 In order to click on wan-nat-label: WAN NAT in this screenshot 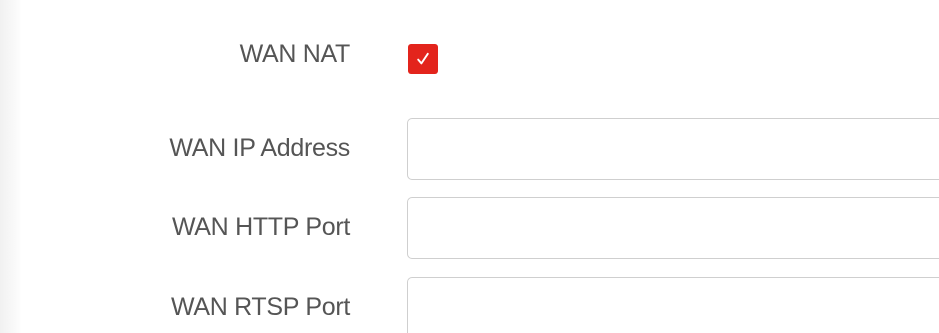, I will do `click(295, 54)`.